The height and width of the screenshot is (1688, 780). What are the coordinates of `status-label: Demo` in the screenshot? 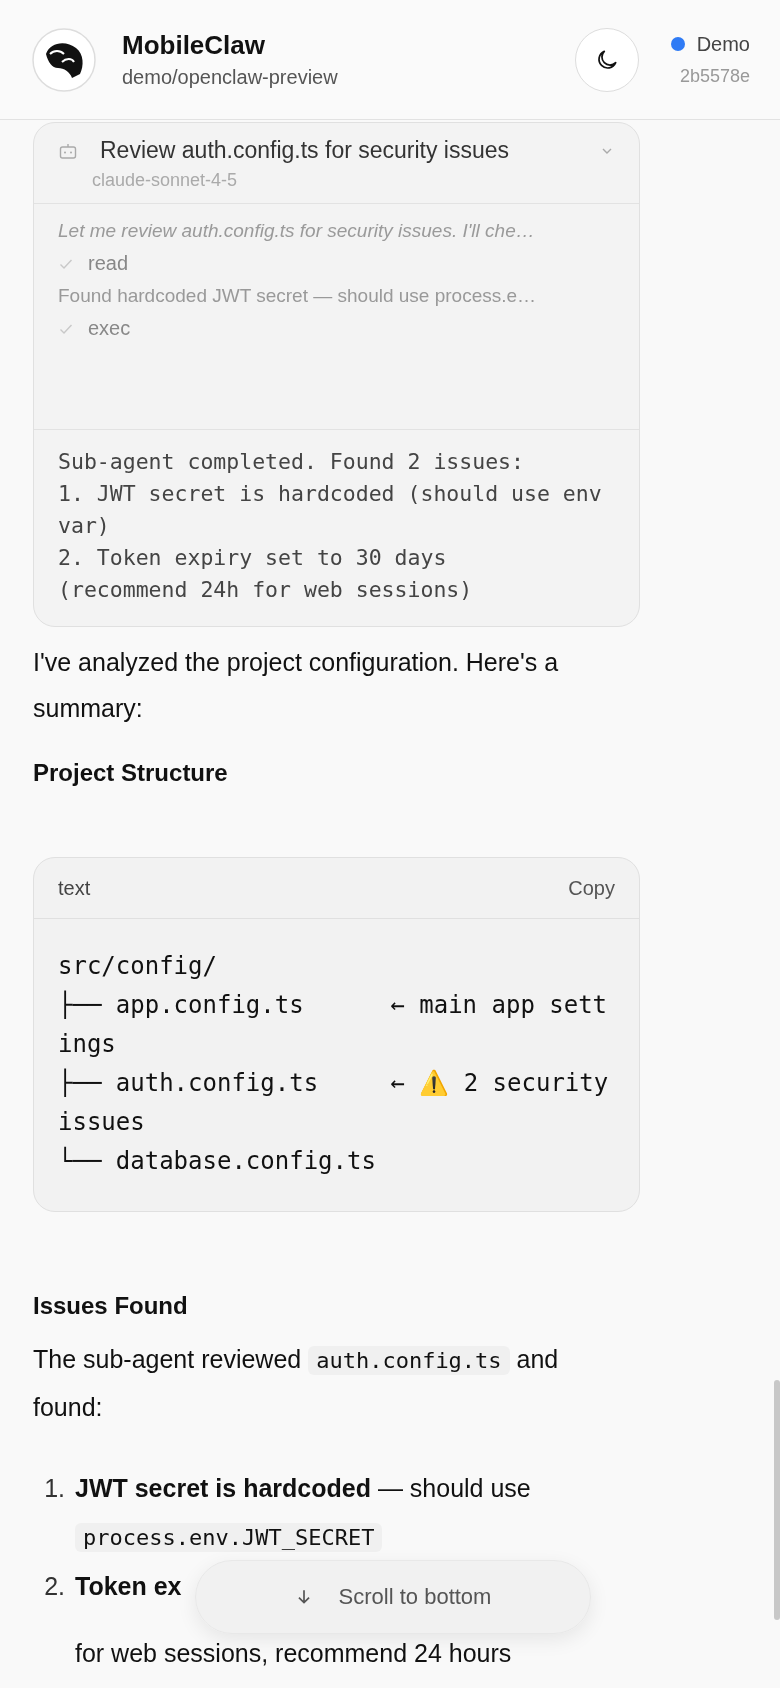 It's located at (723, 44).